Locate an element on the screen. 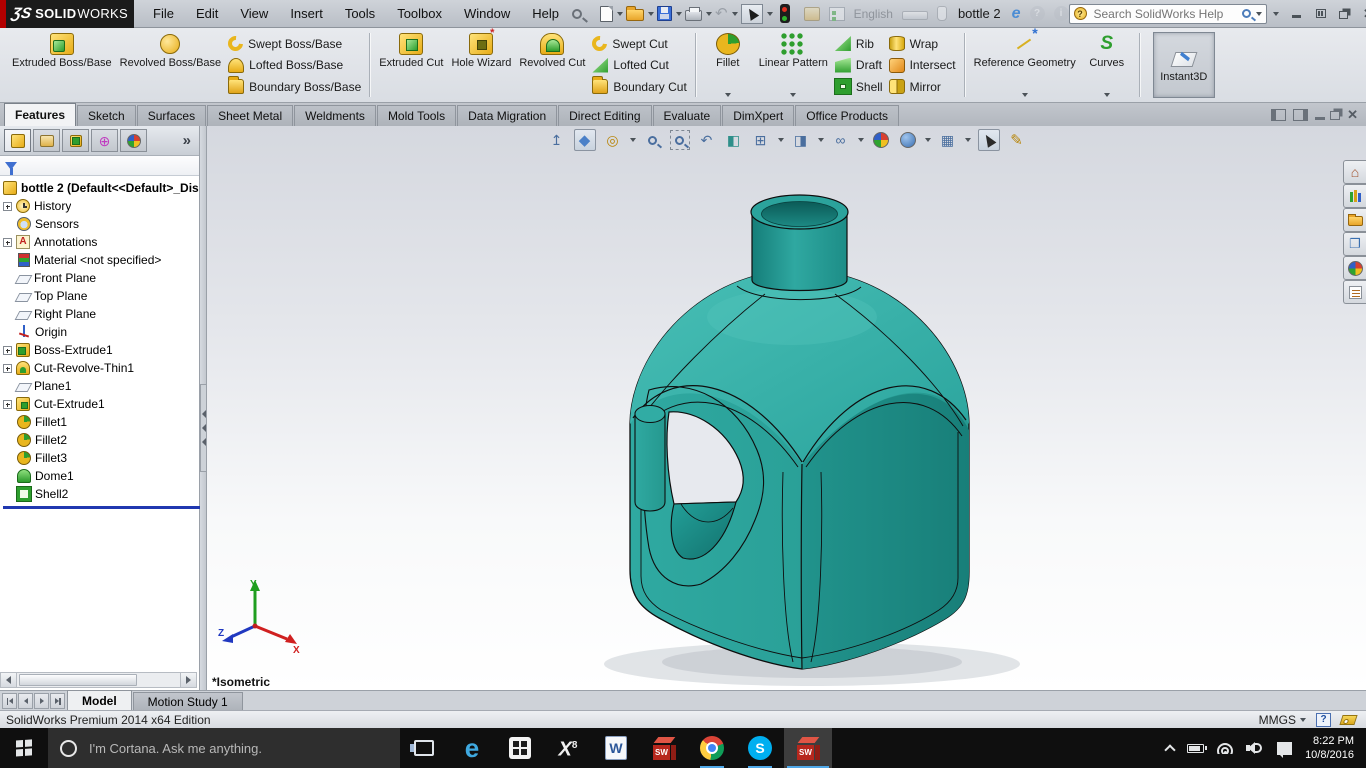 The width and height of the screenshot is (1366, 768). action-center-icon is located at coordinates (1285, 749).